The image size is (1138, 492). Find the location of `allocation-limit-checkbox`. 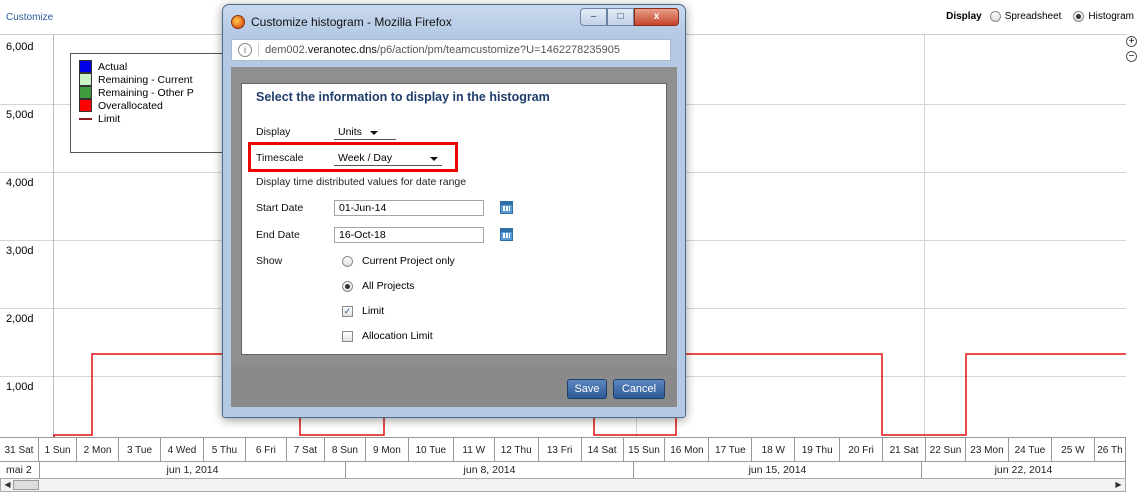

allocation-limit-checkbox is located at coordinates (347, 336).